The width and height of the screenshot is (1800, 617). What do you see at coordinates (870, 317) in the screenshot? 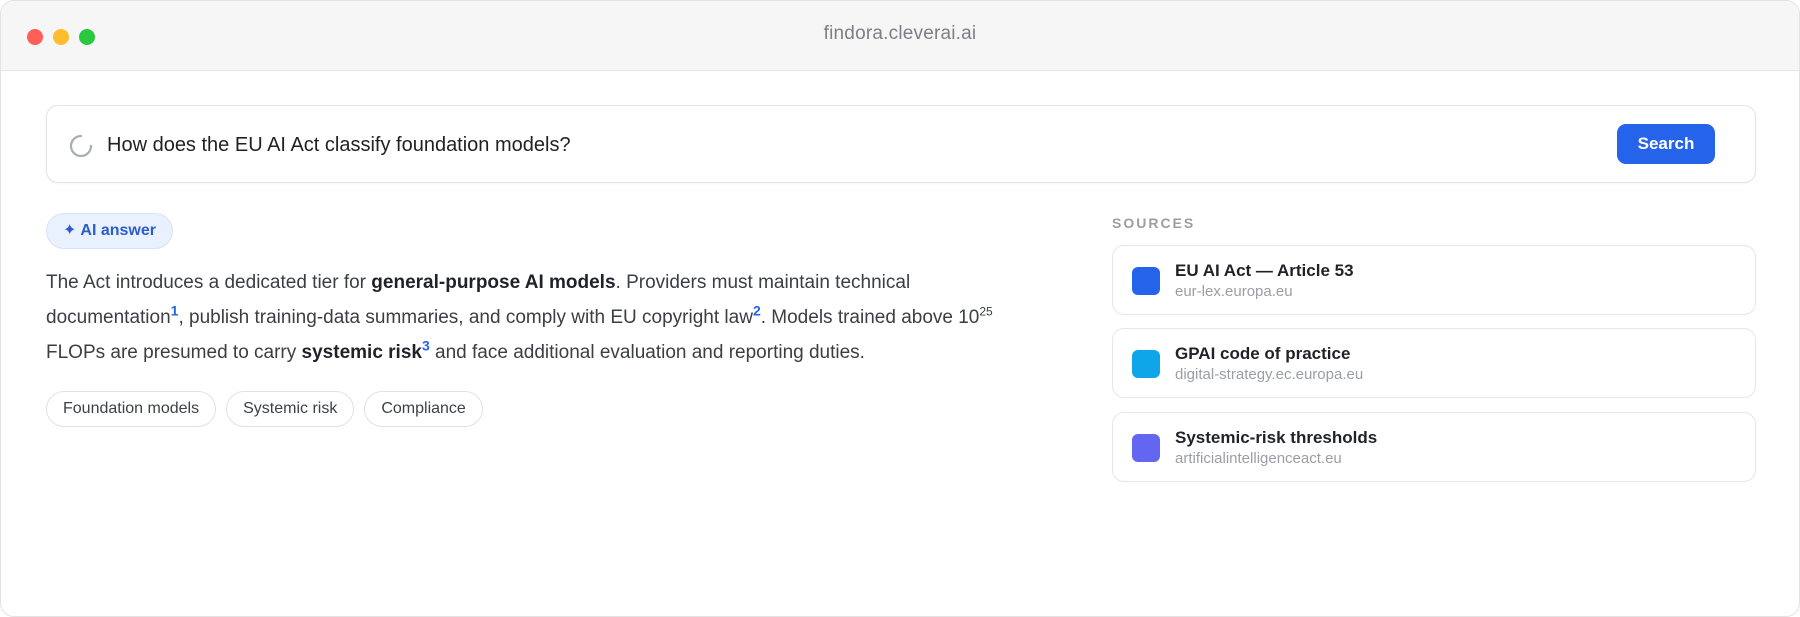
I see `answer-segment: . Models trained above 10` at bounding box center [870, 317].